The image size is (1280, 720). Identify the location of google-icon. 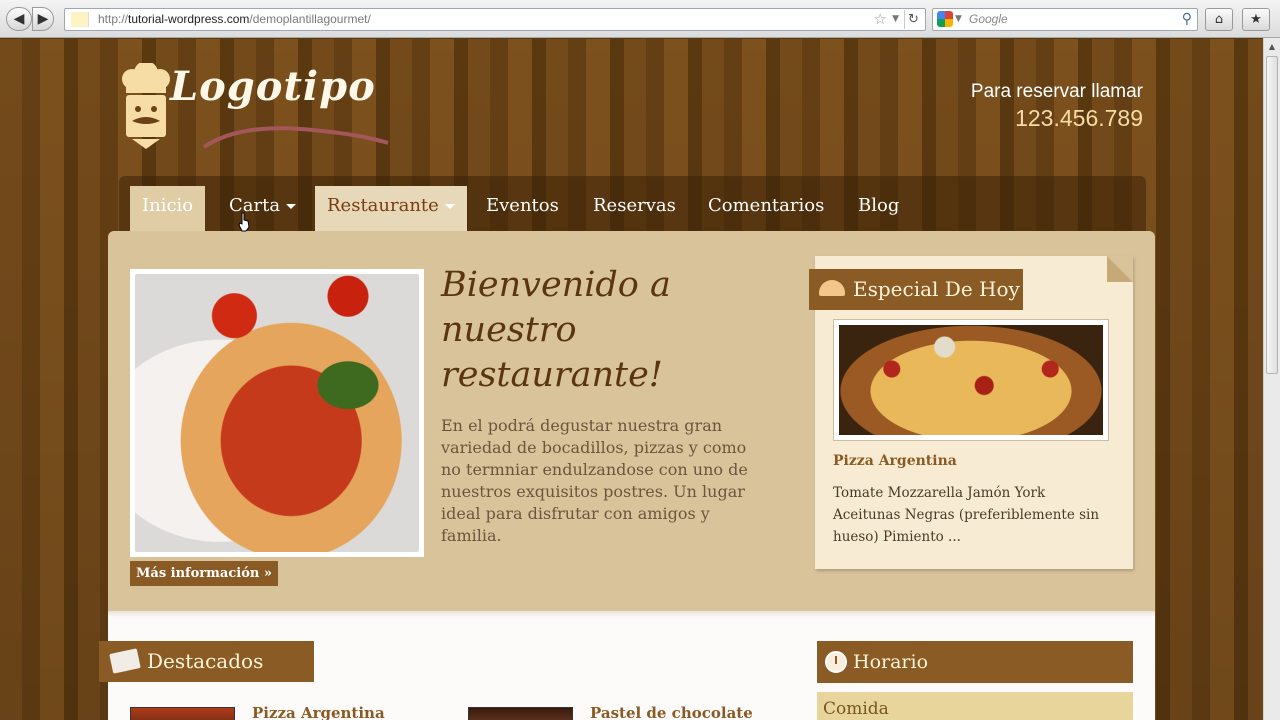
(945, 19).